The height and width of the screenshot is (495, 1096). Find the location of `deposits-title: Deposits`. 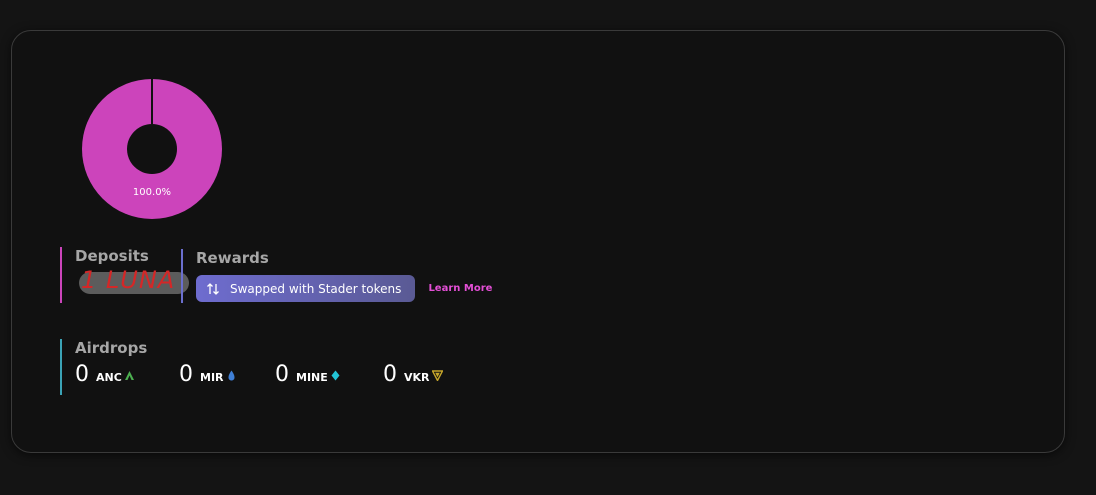

deposits-title: Deposits is located at coordinates (112, 256).